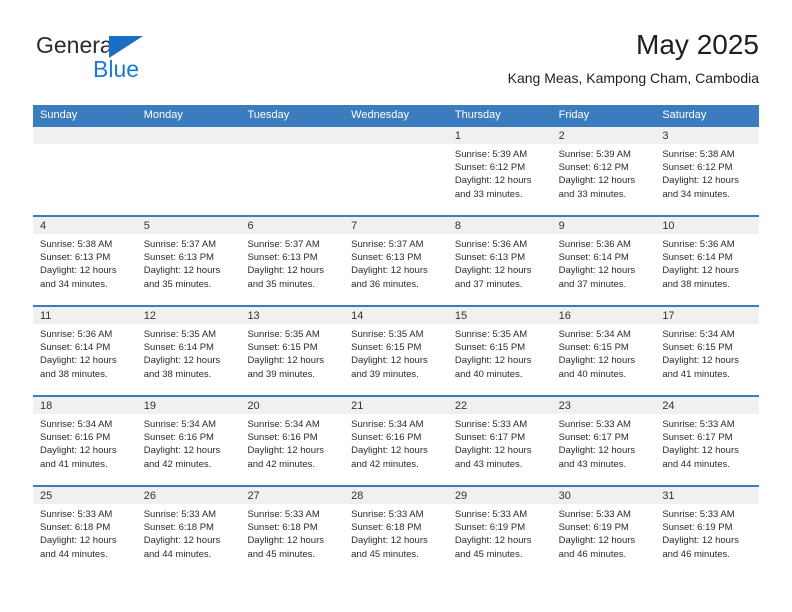 Image resolution: width=792 pixels, height=612 pixels. What do you see at coordinates (633, 78) in the screenshot?
I see `page-subtitle: Kang Meas, Kampong Cham, Cambodia` at bounding box center [633, 78].